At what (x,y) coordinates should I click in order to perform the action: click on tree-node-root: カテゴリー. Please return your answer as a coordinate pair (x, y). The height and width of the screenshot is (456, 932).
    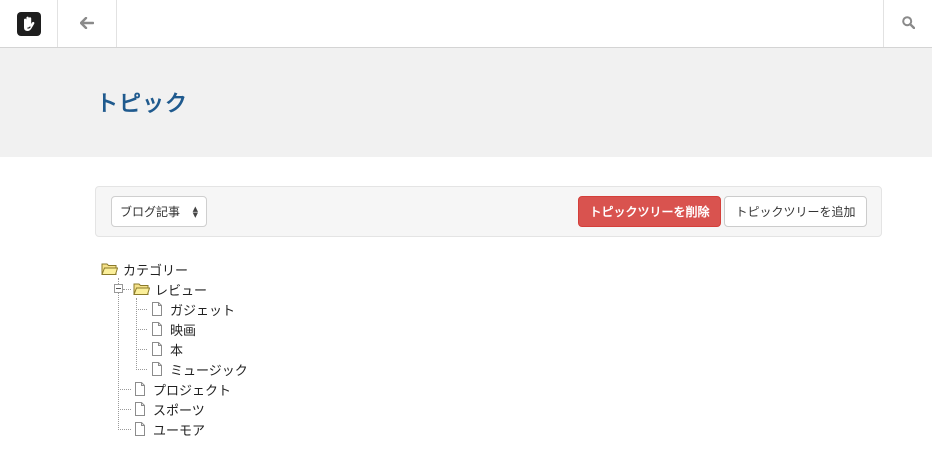
    Looking at the image, I should click on (144, 269).